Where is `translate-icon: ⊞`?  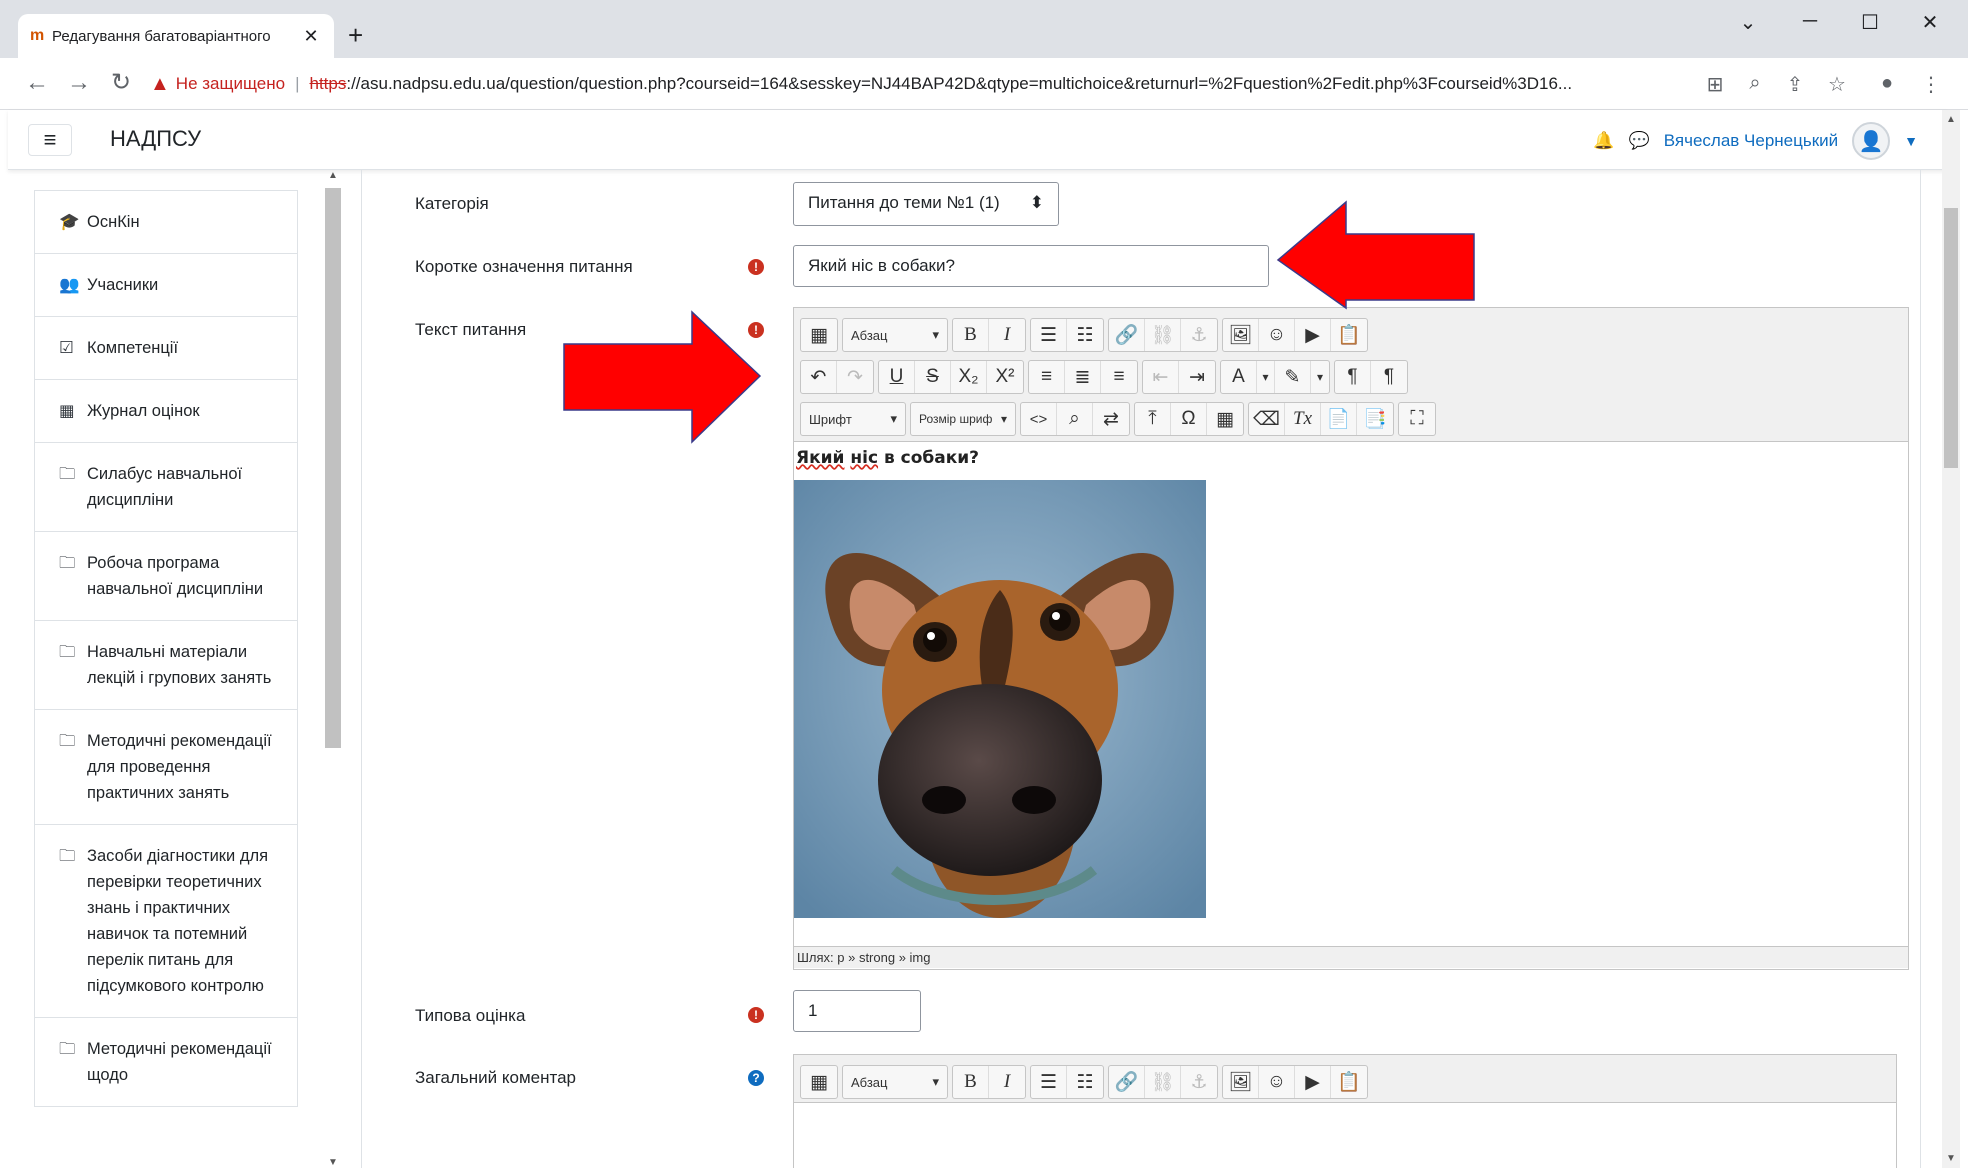 translate-icon: ⊞ is located at coordinates (1715, 84).